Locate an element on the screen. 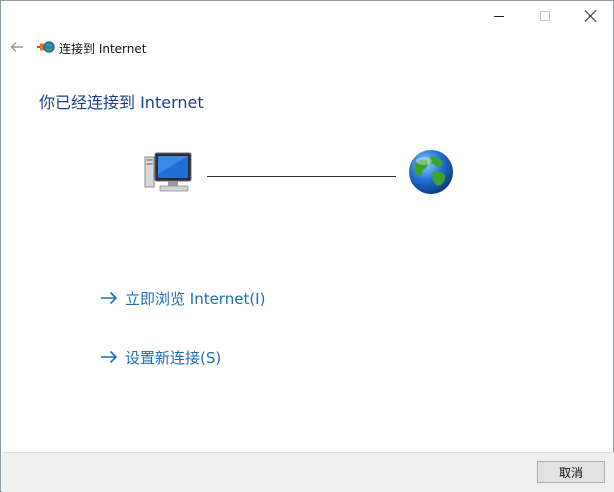  close-button is located at coordinates (591, 16).